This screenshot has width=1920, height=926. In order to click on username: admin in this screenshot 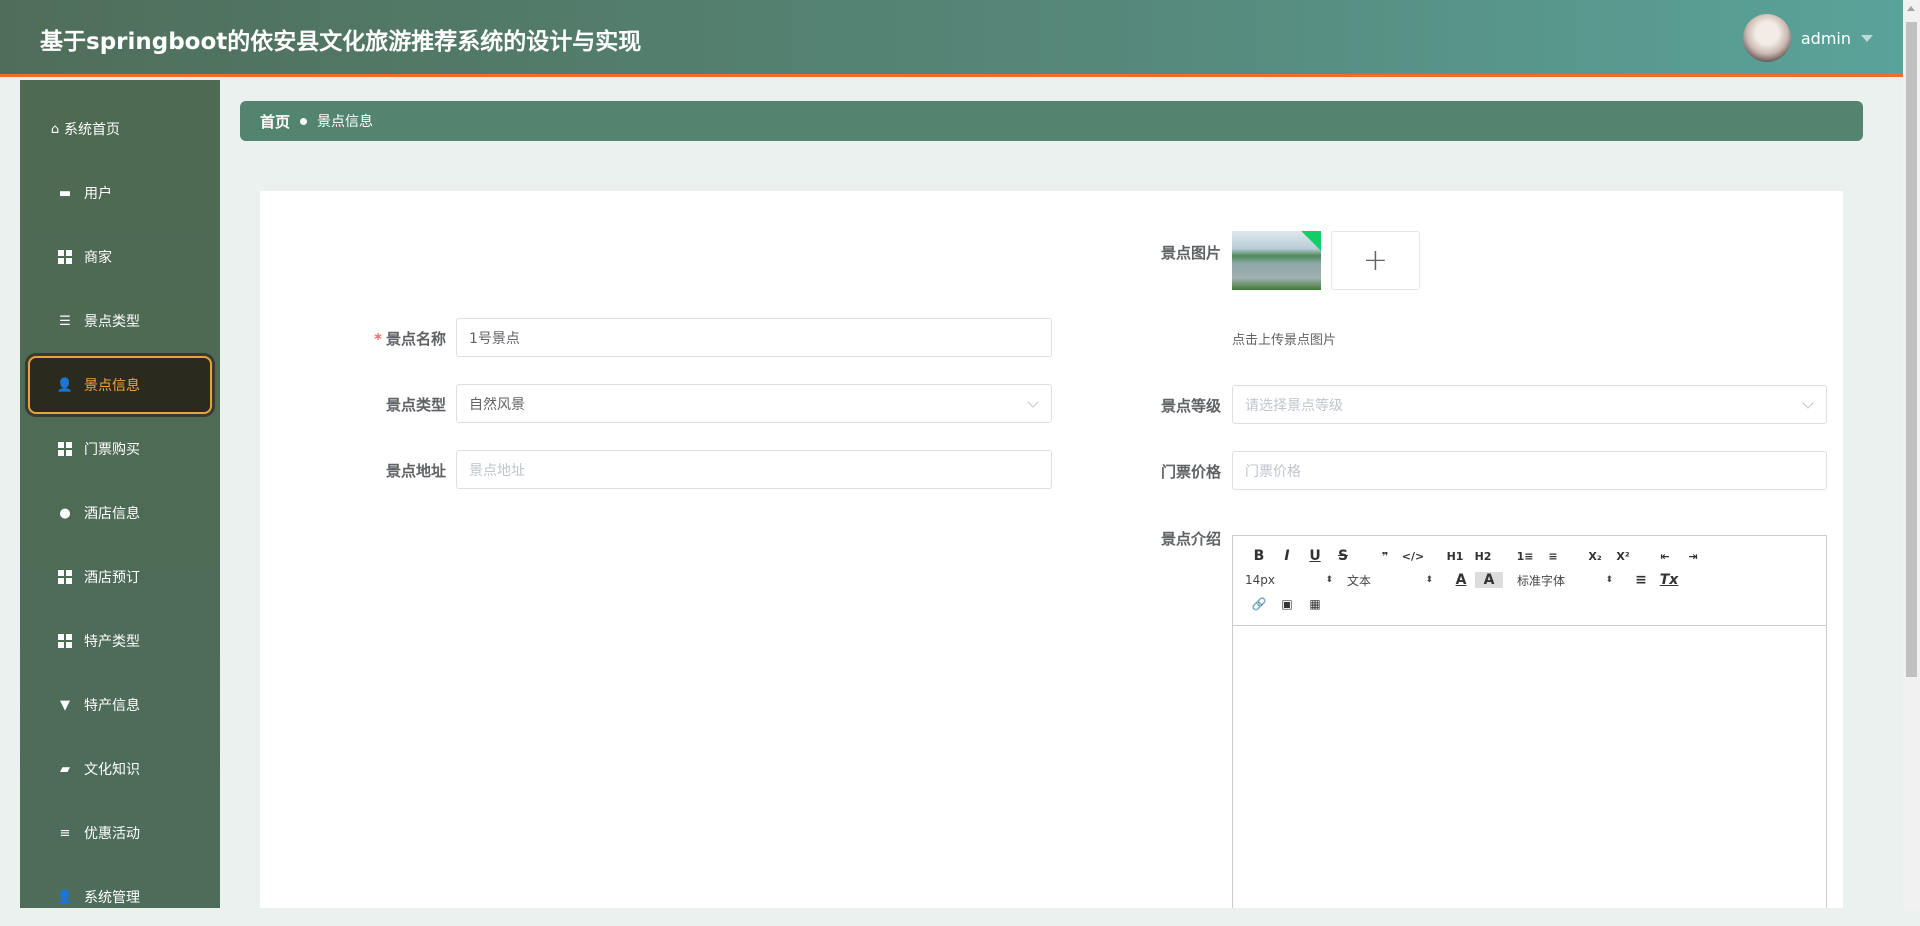, I will do `click(1826, 38)`.